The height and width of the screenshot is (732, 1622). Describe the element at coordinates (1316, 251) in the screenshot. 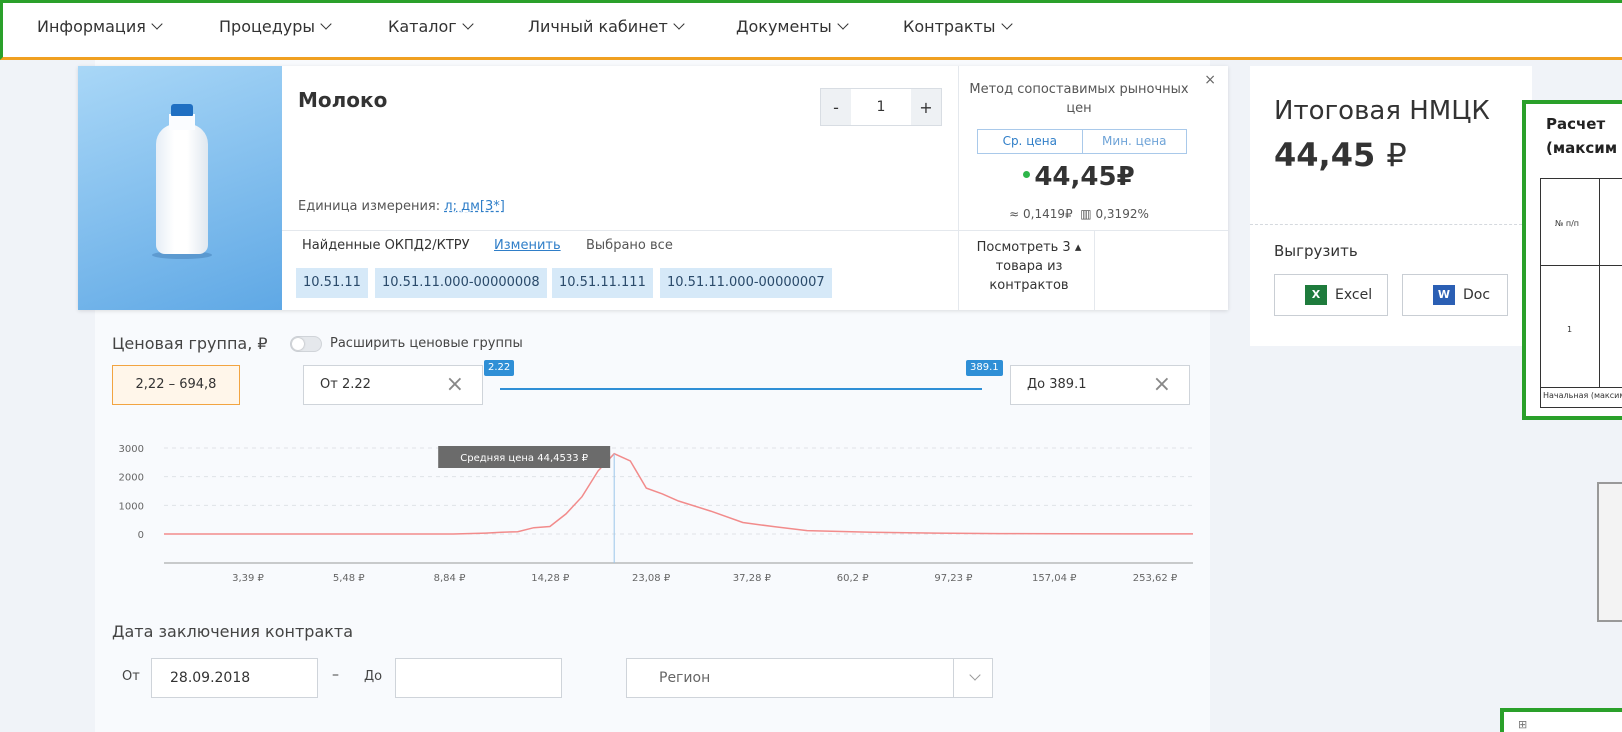

I see `export-label: Выгрузить` at that location.